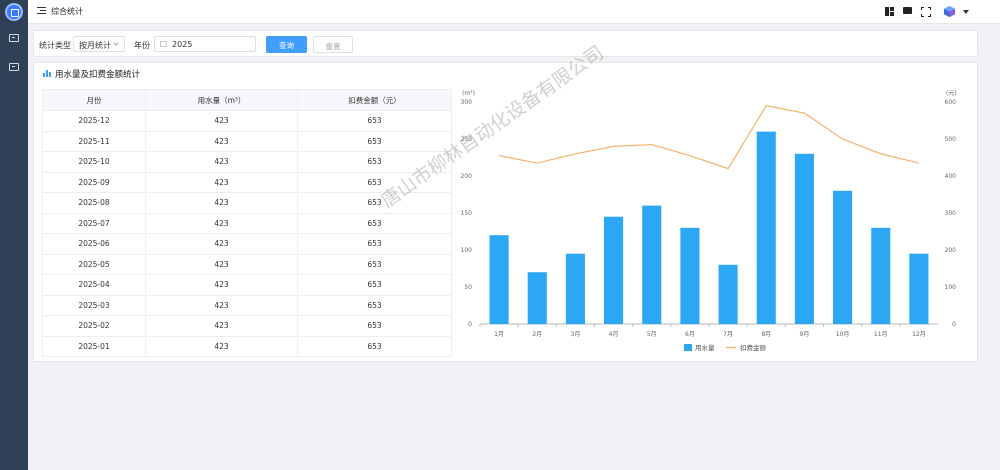 The width and height of the screenshot is (1000, 470). I want to click on table-row: 2025-02 423 653, so click(247, 326).